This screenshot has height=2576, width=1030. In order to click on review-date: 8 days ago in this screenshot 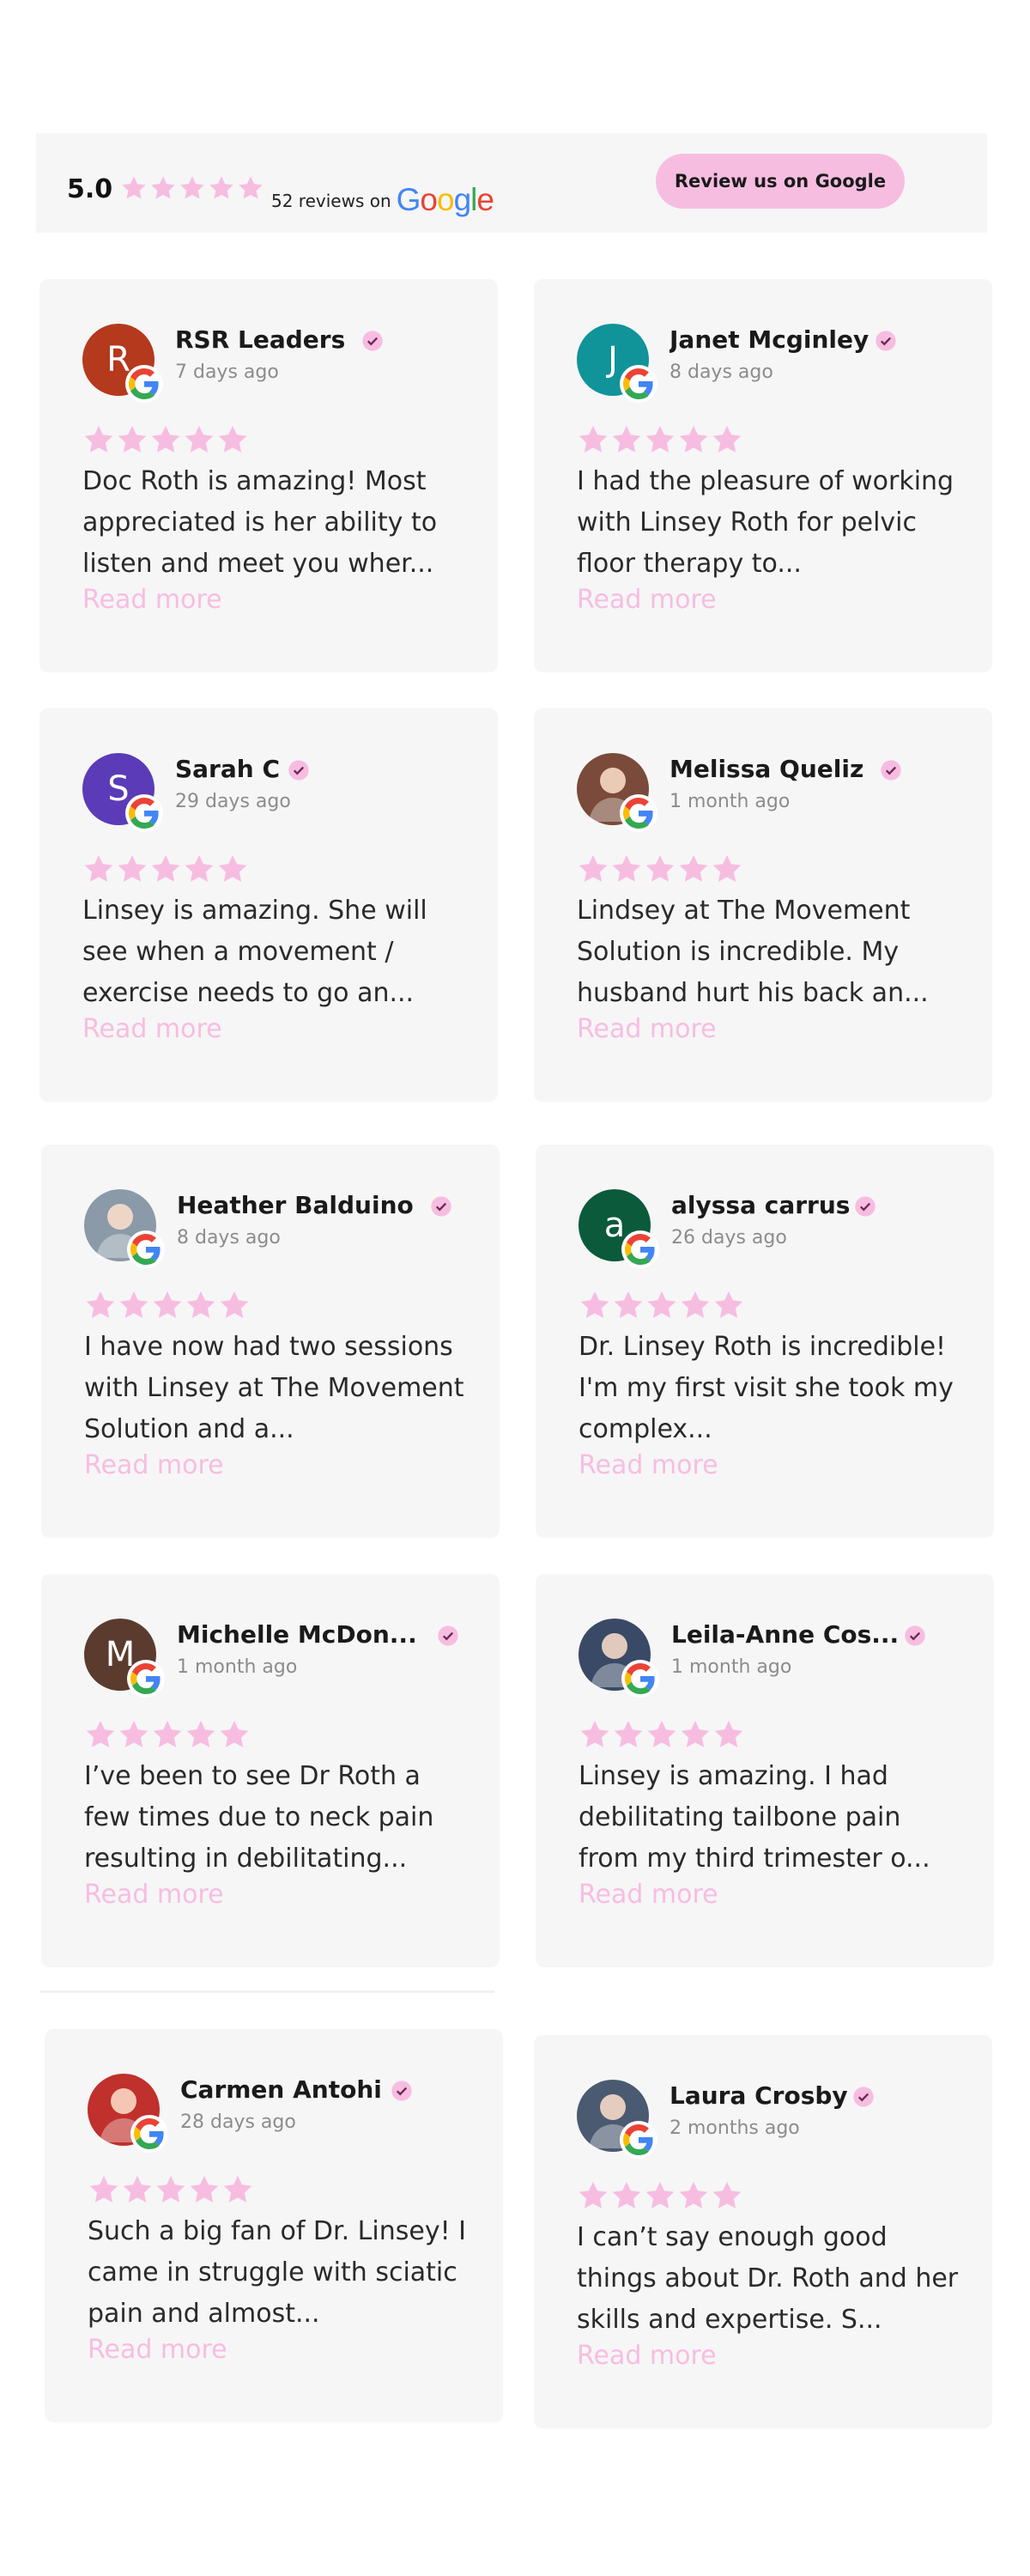, I will do `click(229, 1238)`.